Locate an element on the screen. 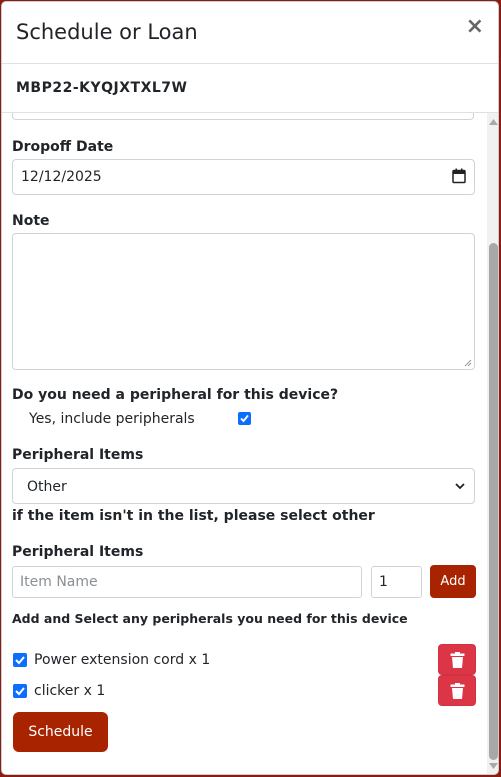 This screenshot has width=501, height=777. include-peripherals-label: Yes, include peripherals is located at coordinates (112, 419).